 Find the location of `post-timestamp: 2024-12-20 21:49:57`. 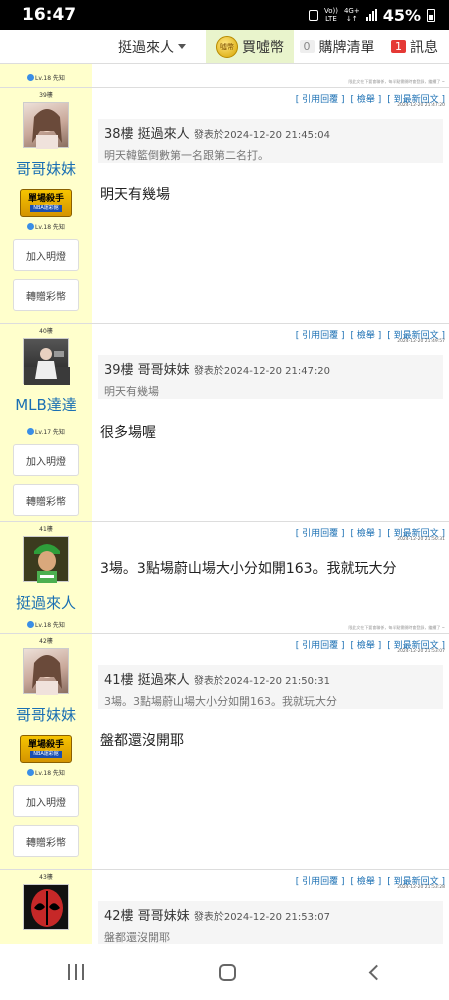

post-timestamp: 2024-12-20 21:49:57 is located at coordinates (421, 341).